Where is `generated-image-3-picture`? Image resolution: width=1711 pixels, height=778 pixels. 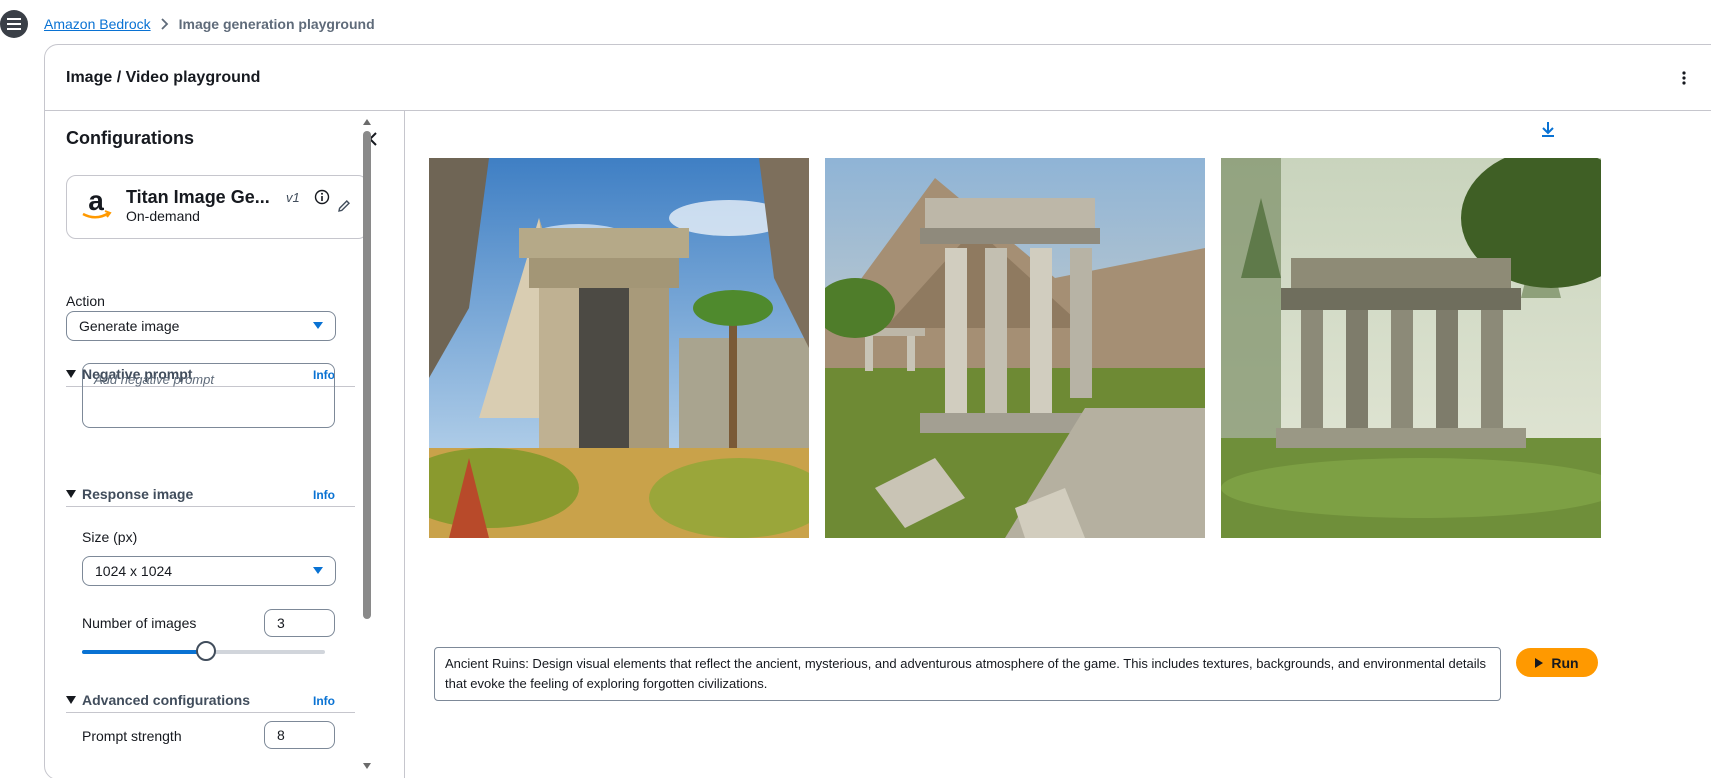 generated-image-3-picture is located at coordinates (1411, 348).